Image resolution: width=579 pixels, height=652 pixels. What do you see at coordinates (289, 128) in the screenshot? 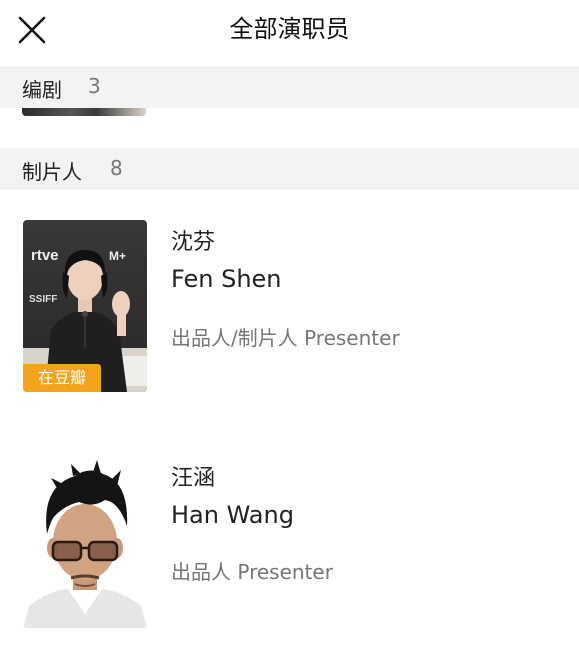
I see `previous-list-peek` at bounding box center [289, 128].